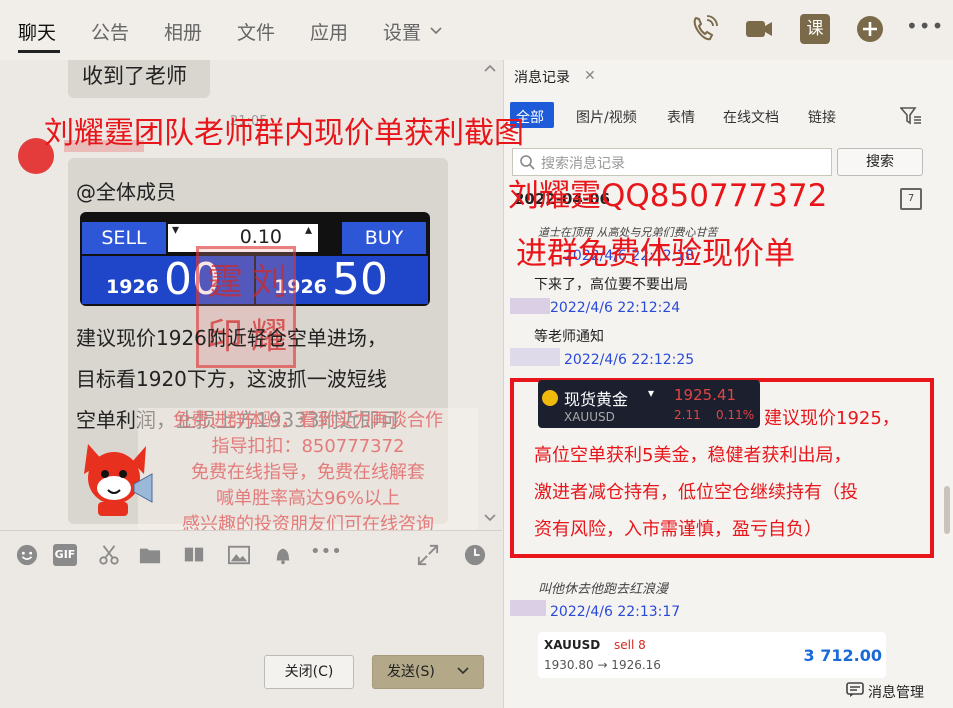 The height and width of the screenshot is (708, 953). Describe the element at coordinates (870, 29) in the screenshot. I see `add-circle-icon` at that location.